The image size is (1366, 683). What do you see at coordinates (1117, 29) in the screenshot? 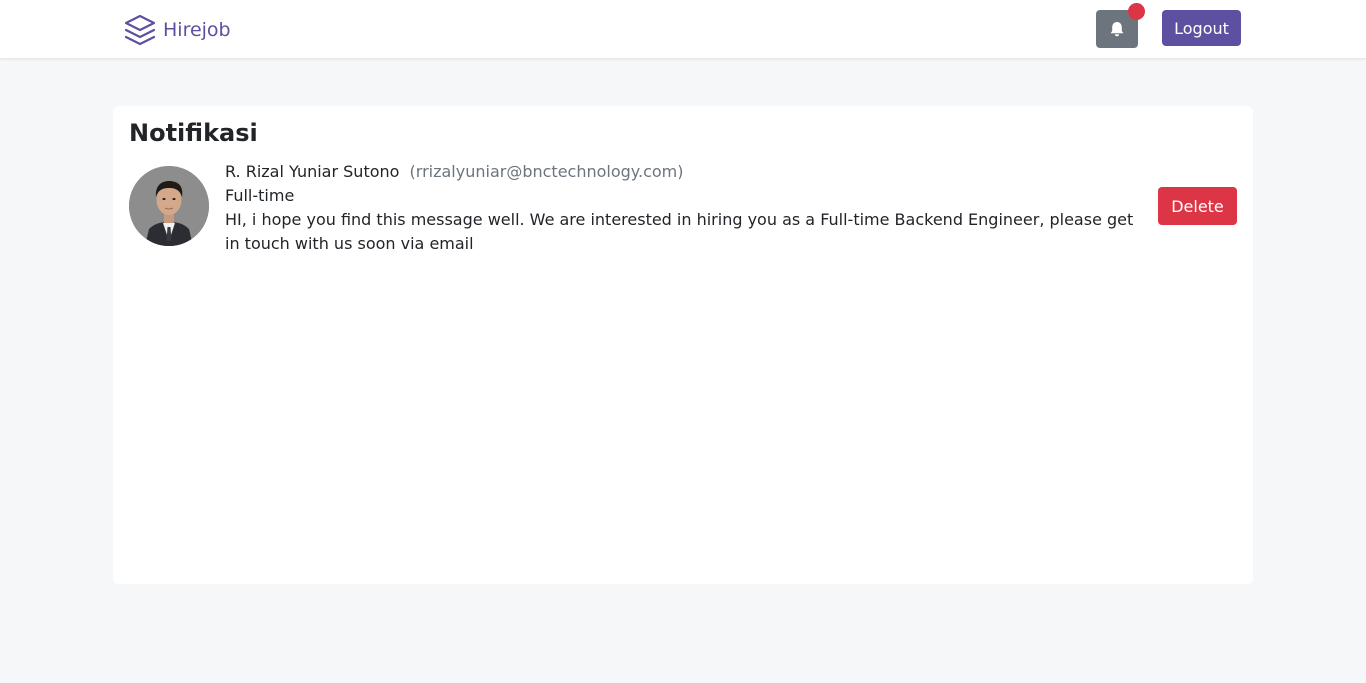
I see `bell-icon` at bounding box center [1117, 29].